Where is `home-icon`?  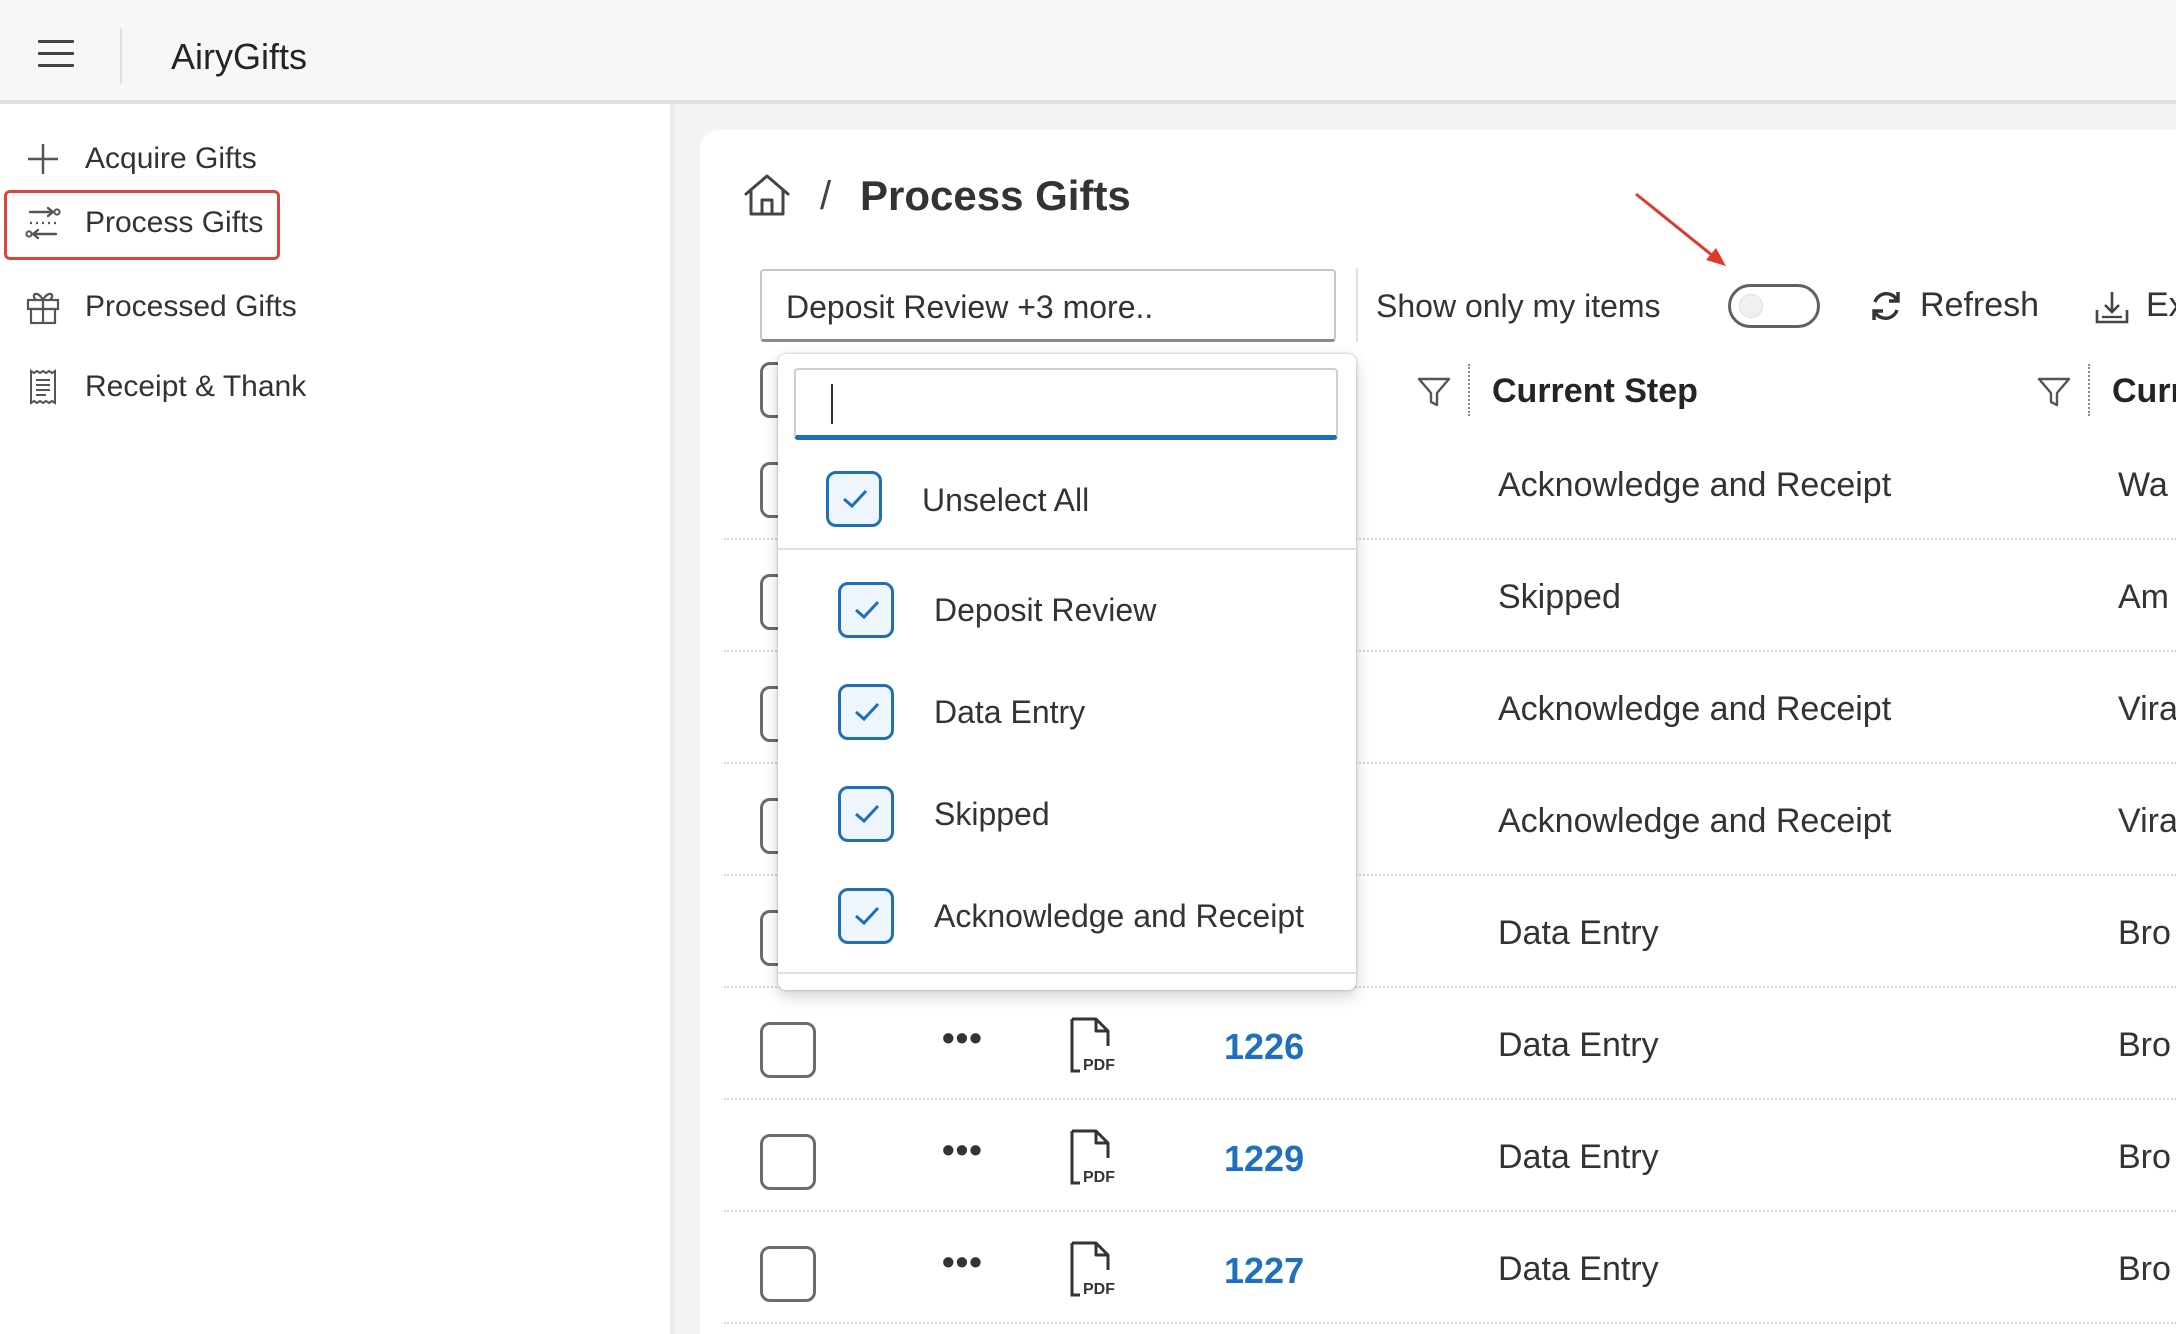 home-icon is located at coordinates (767, 195).